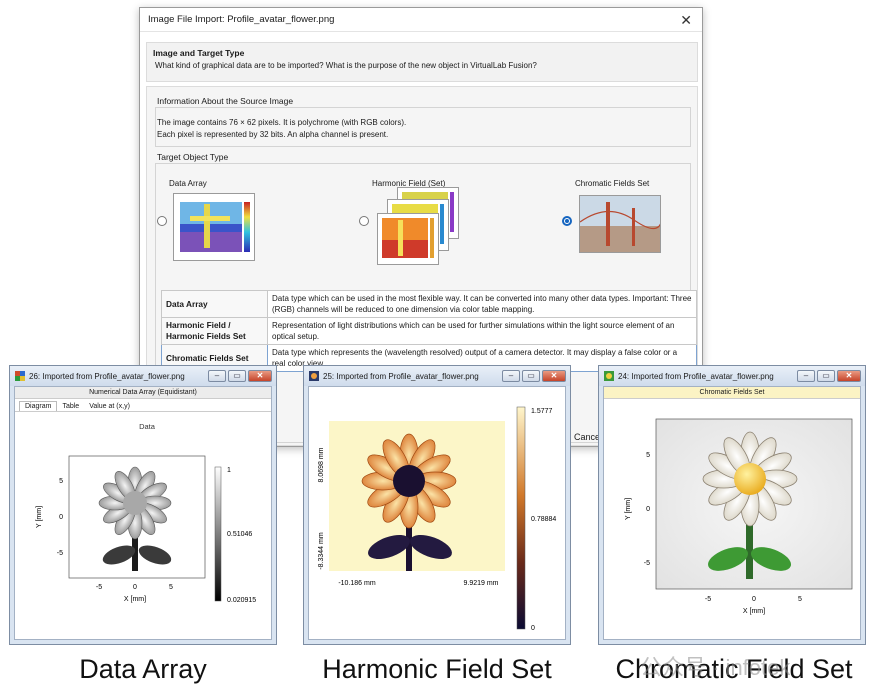  Describe the element at coordinates (225, 101) in the screenshot. I see `info-group-label: Information About the Source Image` at that location.